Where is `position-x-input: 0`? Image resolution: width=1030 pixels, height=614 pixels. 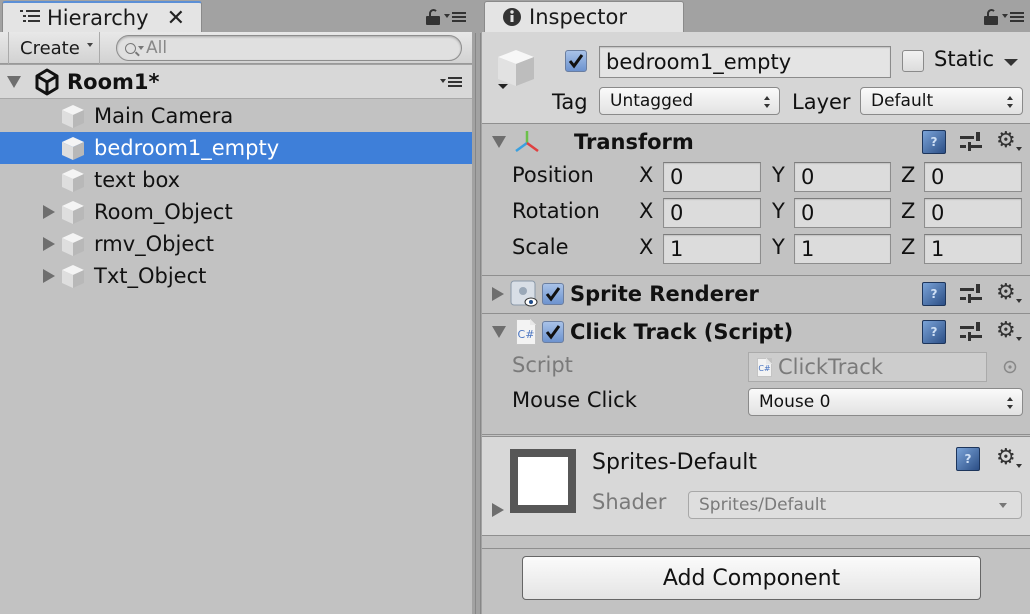 position-x-input: 0 is located at coordinates (712, 177).